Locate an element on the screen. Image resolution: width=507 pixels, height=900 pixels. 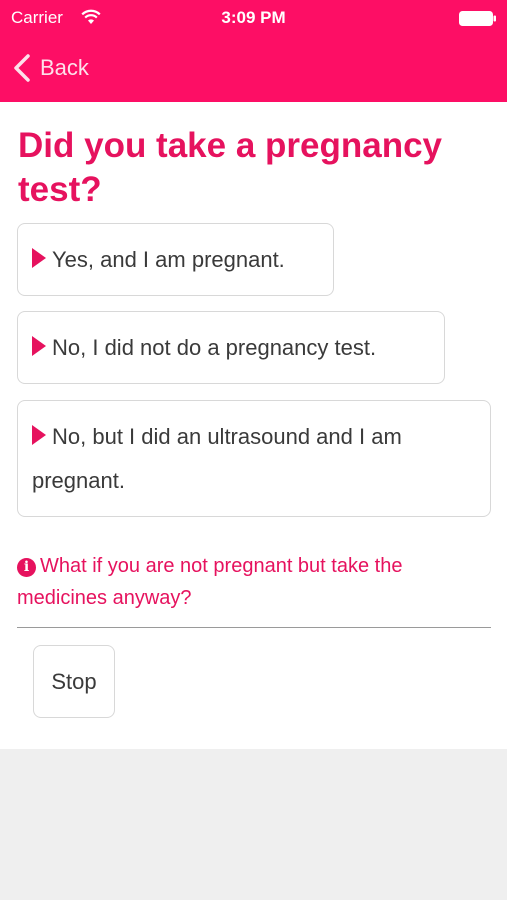
option-yes-pregnant: Yes, and I am pregnant. is located at coordinates (175, 259).